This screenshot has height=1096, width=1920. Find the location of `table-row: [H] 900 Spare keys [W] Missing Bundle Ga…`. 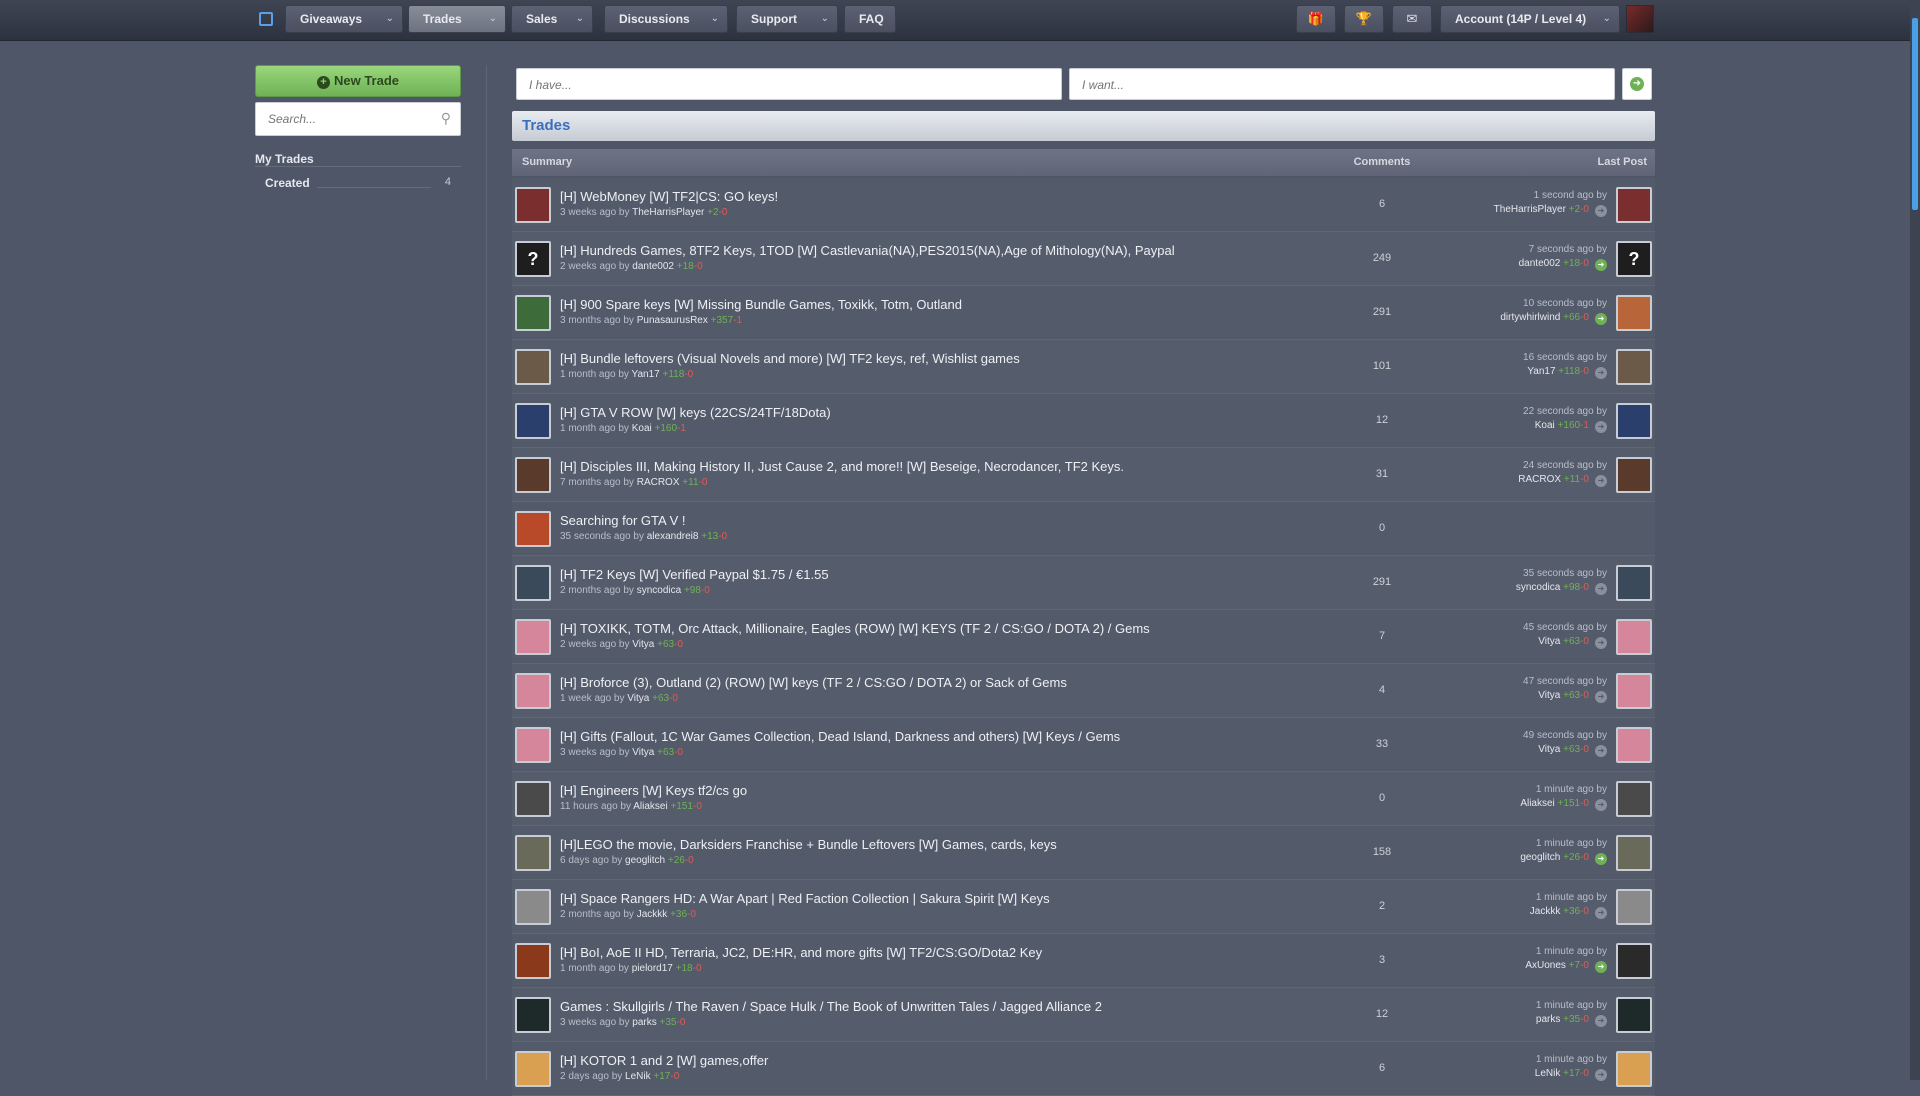

table-row: [H] 900 Spare keys [W] Missing Bundle Ga… is located at coordinates (1083, 313).